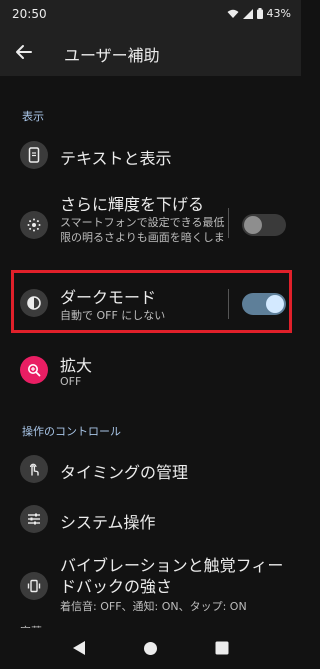  What do you see at coordinates (247, 13) in the screenshot?
I see `signal-icon` at bounding box center [247, 13].